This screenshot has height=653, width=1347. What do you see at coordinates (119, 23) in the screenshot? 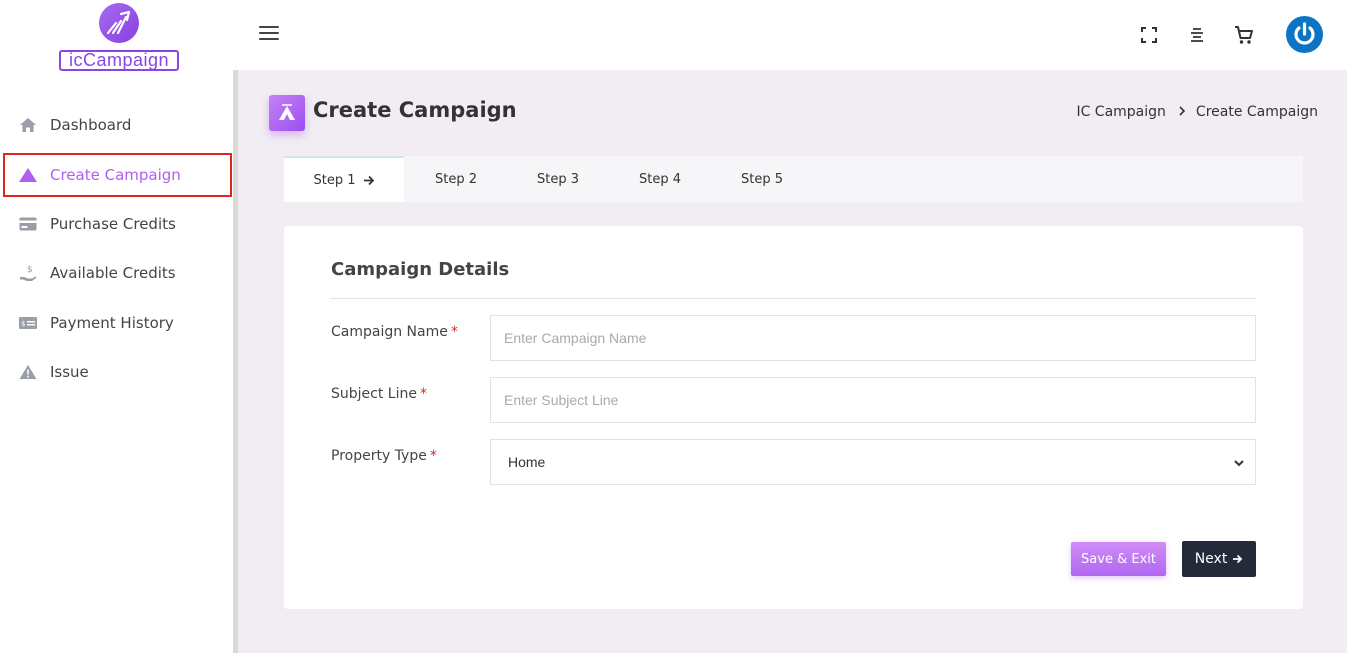
I see `logo-mark-icon` at bounding box center [119, 23].